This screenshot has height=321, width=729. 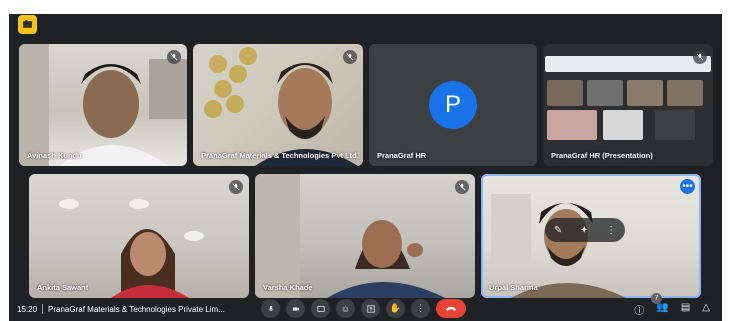 What do you see at coordinates (602, 155) in the screenshot?
I see `participant-name: PranaGraf HR (Presentation)` at bounding box center [602, 155].